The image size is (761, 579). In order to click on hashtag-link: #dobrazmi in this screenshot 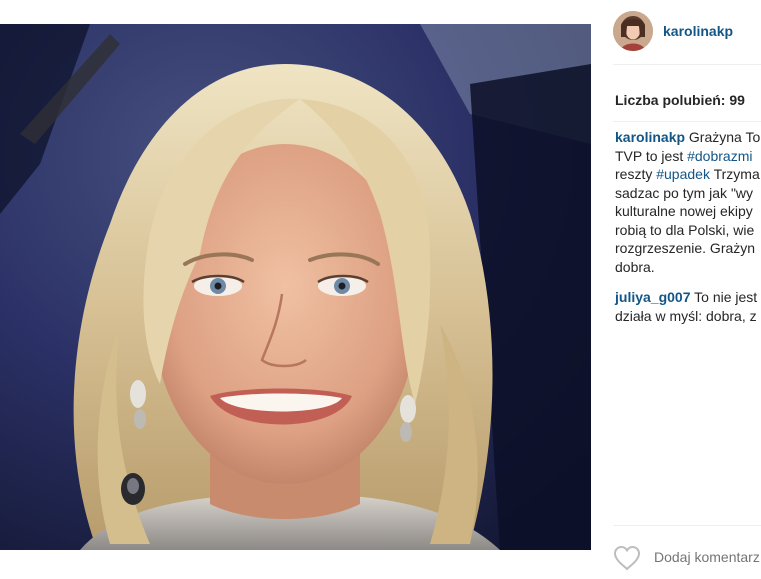, I will do `click(719, 156)`.